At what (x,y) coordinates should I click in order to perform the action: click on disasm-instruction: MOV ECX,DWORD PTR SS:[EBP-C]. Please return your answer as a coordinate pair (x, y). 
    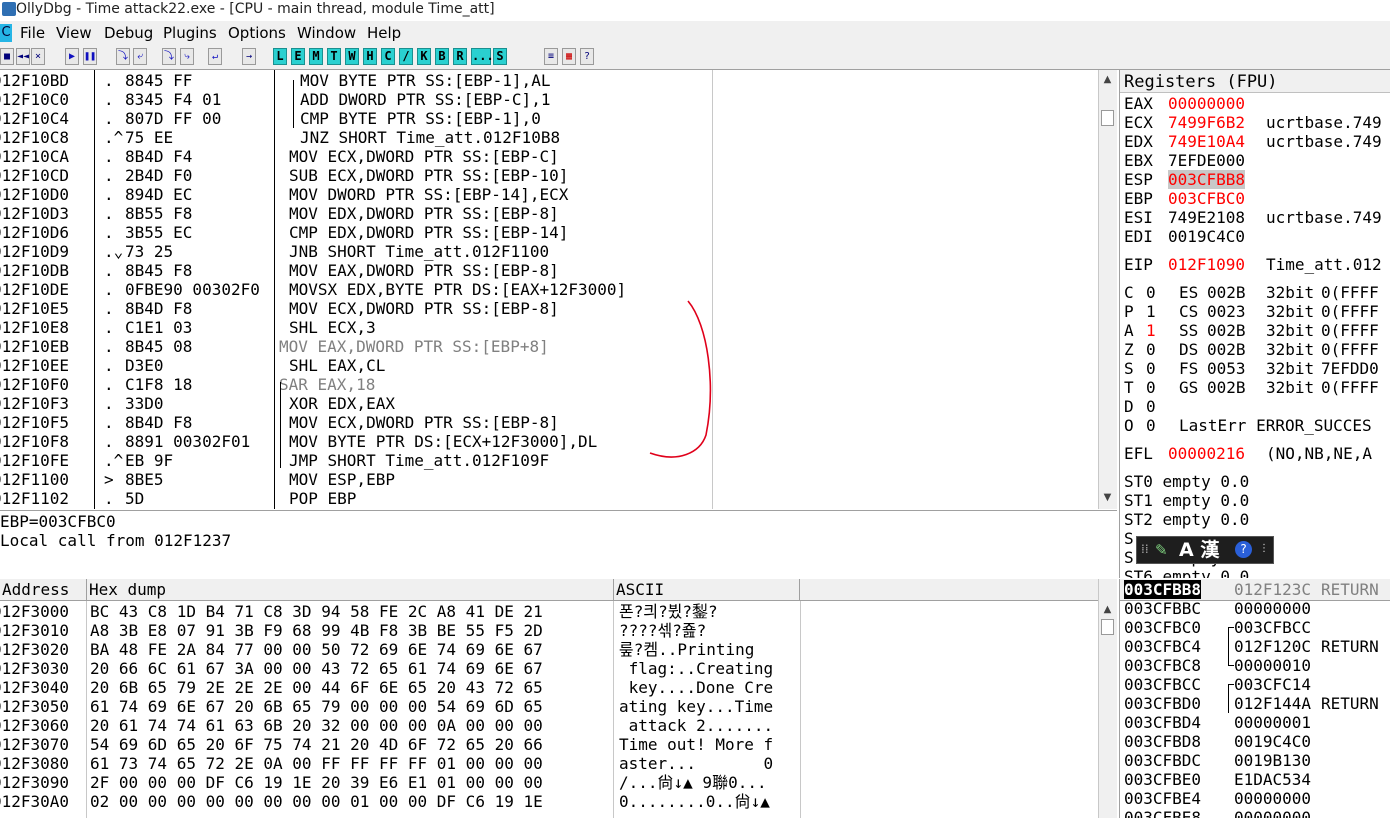
    Looking at the image, I should click on (424, 156).